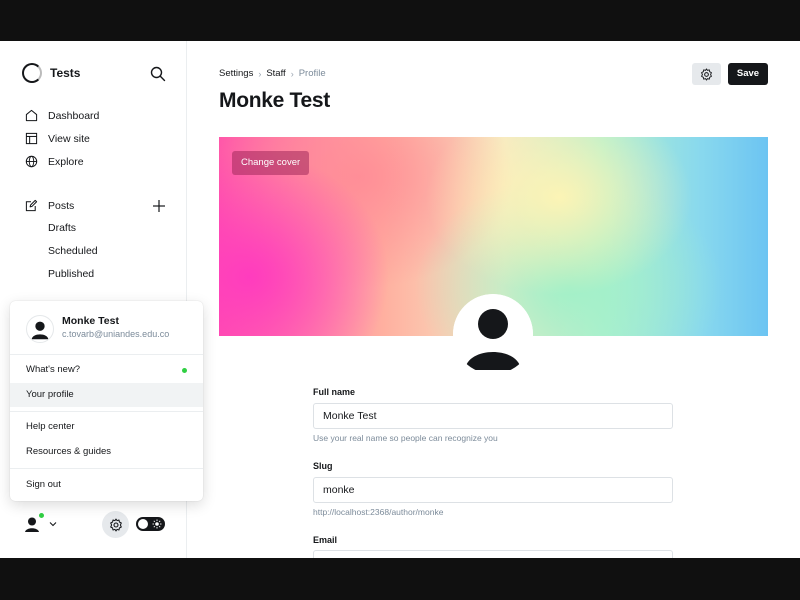  Describe the element at coordinates (271, 163) in the screenshot. I see `change-cover-button: Change cover` at that location.